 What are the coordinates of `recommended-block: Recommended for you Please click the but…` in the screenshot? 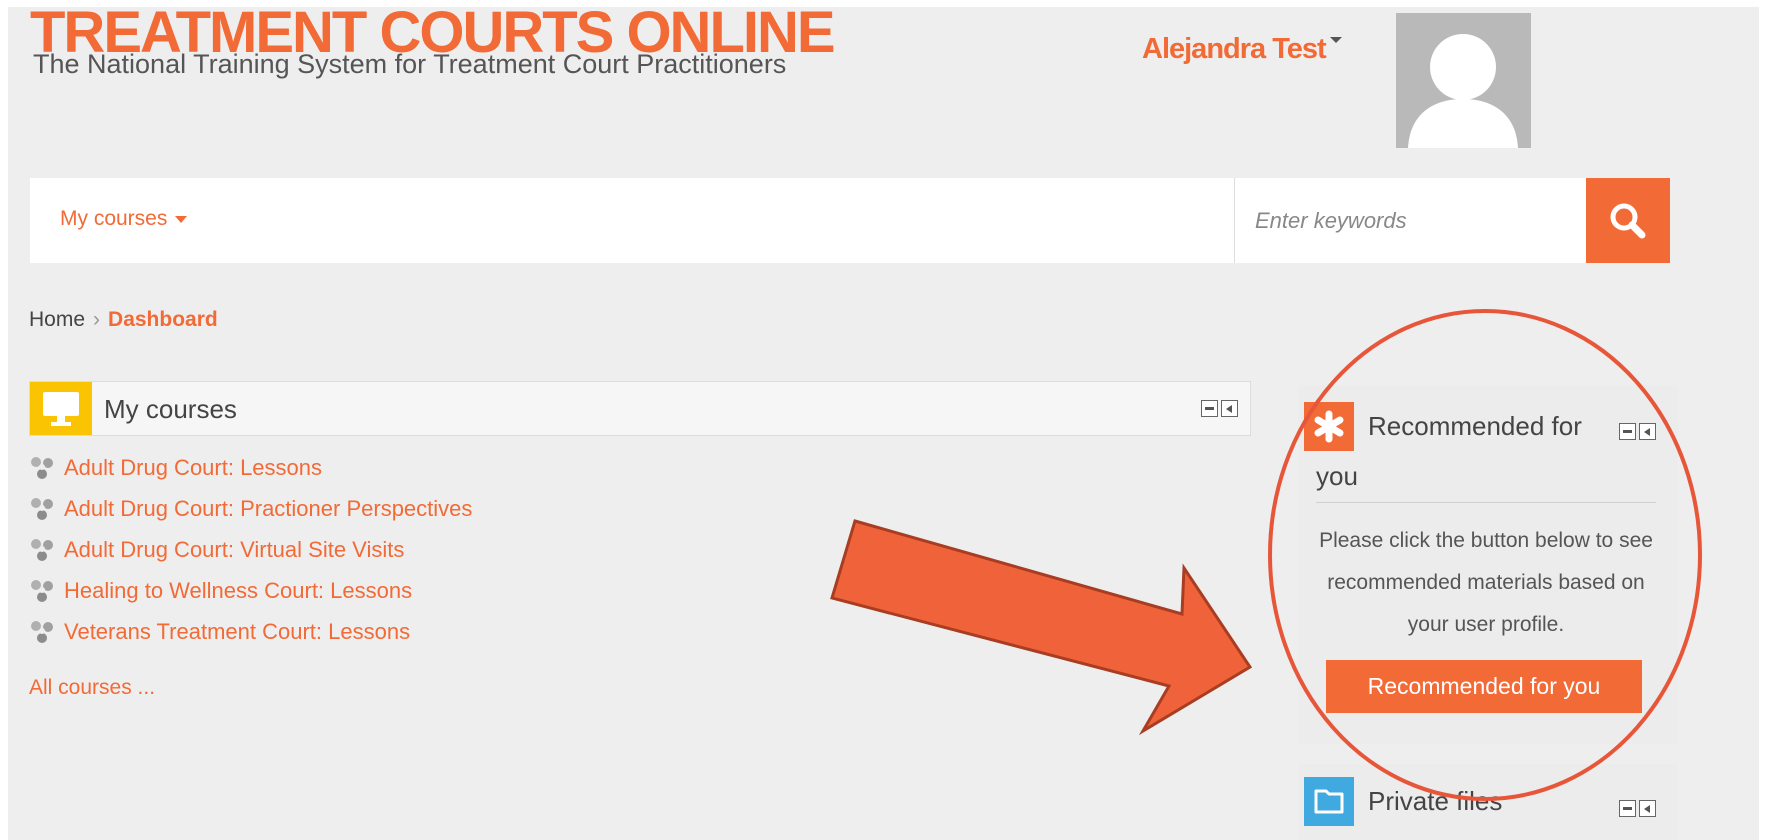 It's located at (1488, 564).